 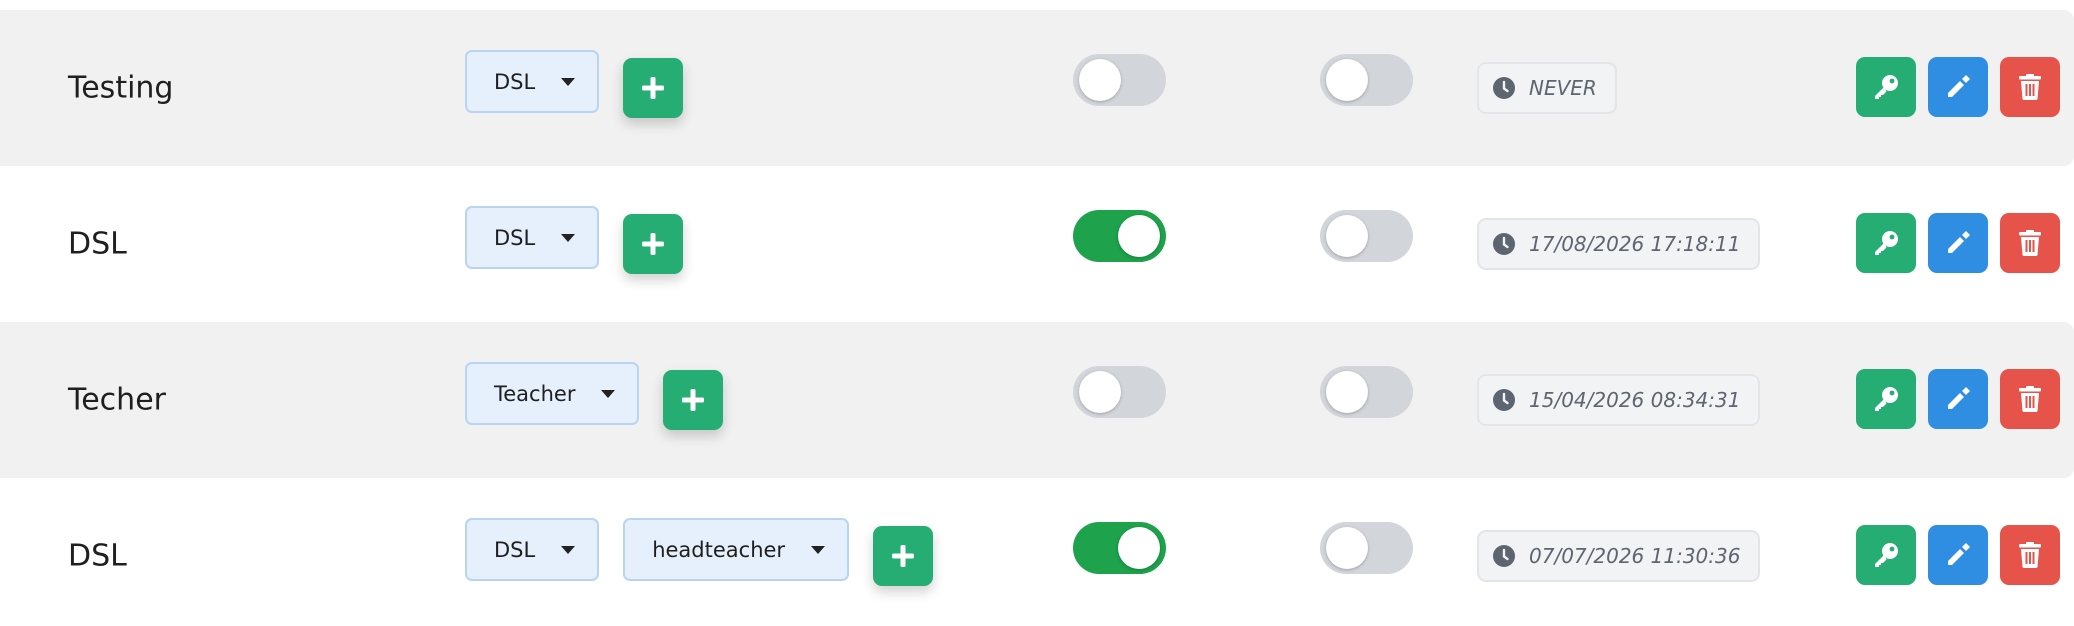 What do you see at coordinates (1635, 556) in the screenshot?
I see `last-login-text: 07/07/2026 11:30:36` at bounding box center [1635, 556].